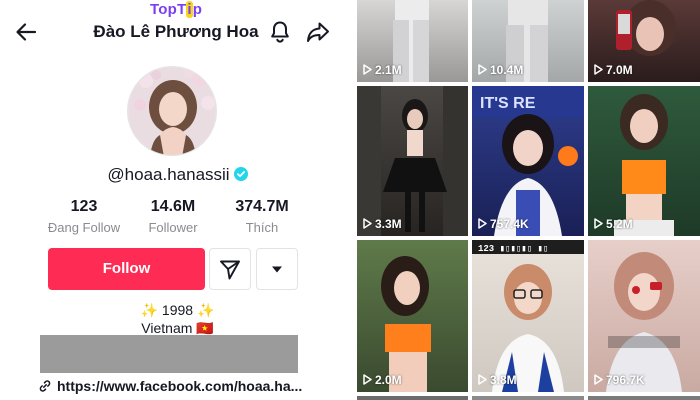 This screenshot has width=700, height=400. I want to click on page-title: Đào Lê Phương Hoa, so click(176, 31).